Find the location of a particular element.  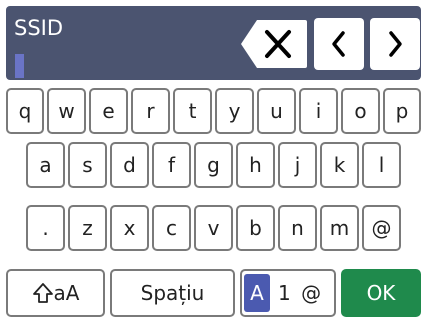

key: n is located at coordinates (297, 228).